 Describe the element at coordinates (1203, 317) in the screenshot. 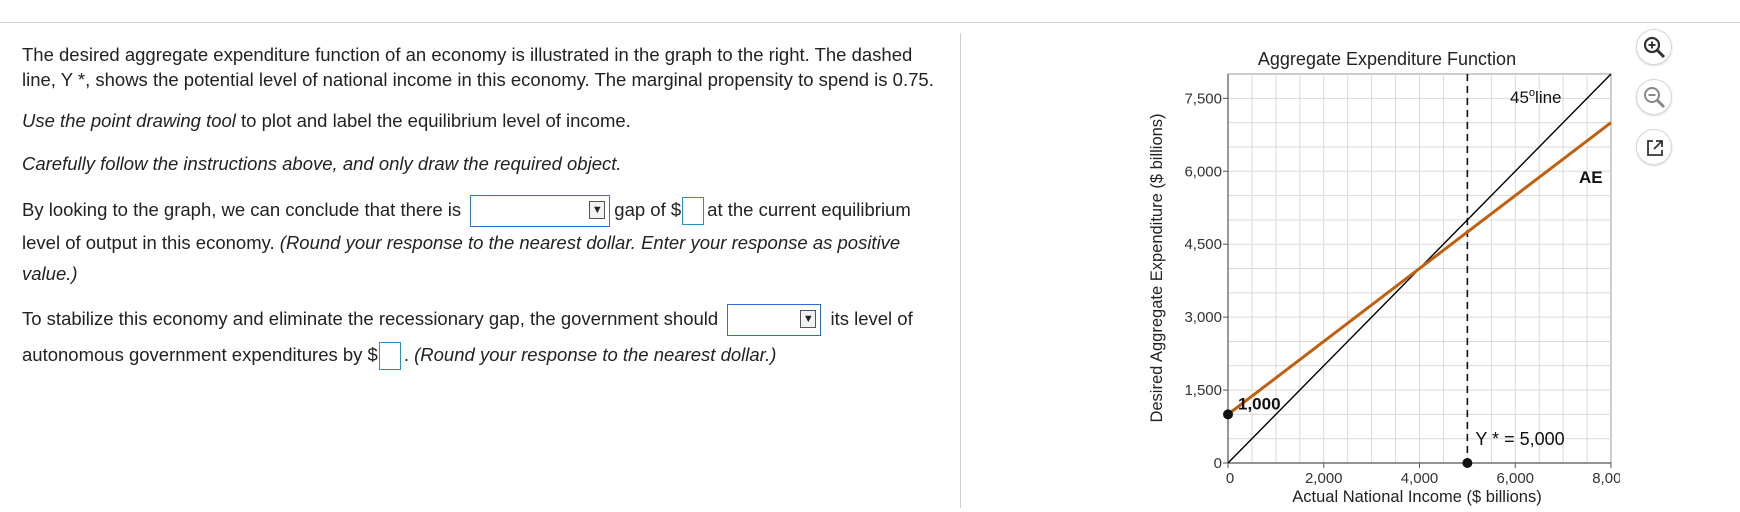

I see `y-tick-label: 3,000` at that location.